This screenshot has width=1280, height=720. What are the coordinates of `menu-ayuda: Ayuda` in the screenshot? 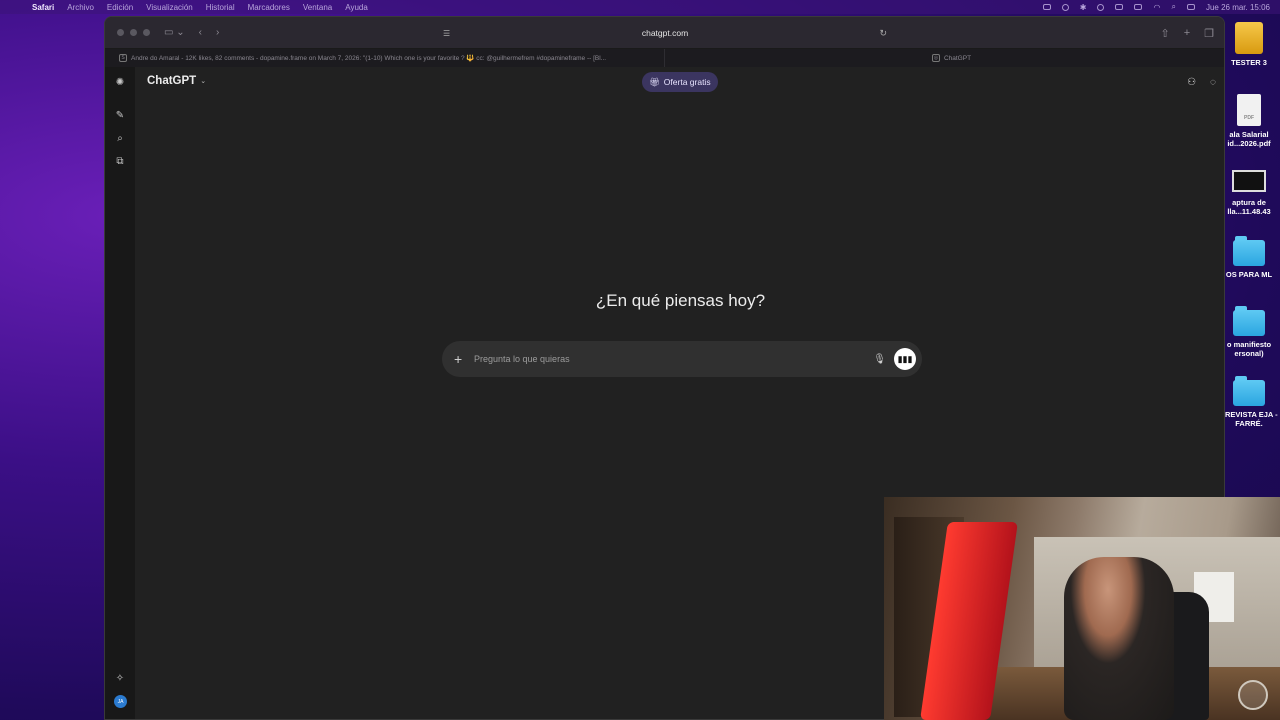 It's located at (356, 7).